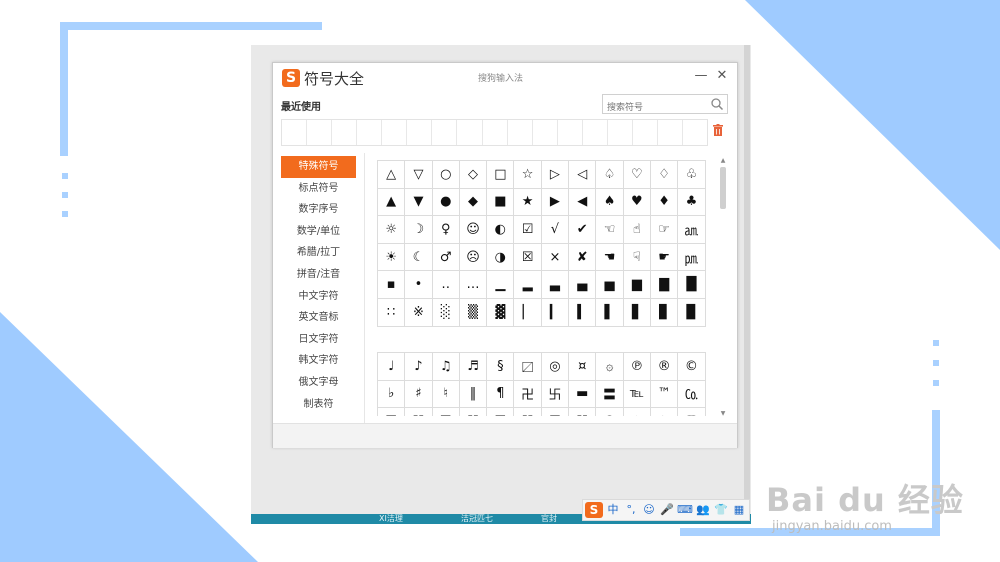 This screenshot has width=1000, height=562. I want to click on symbol-cell: ♯, so click(419, 394).